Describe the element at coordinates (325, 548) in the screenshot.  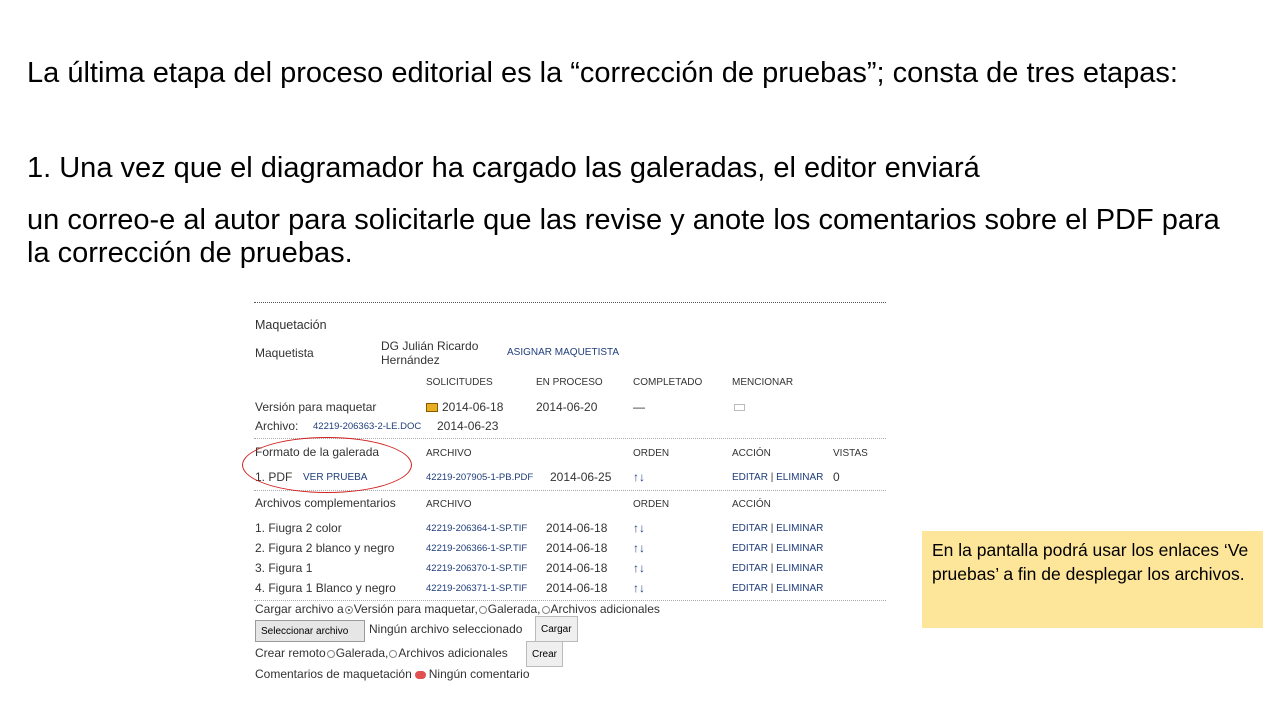
I see `complementario-row-name: 2. Figura 2 blanco y negro` at that location.